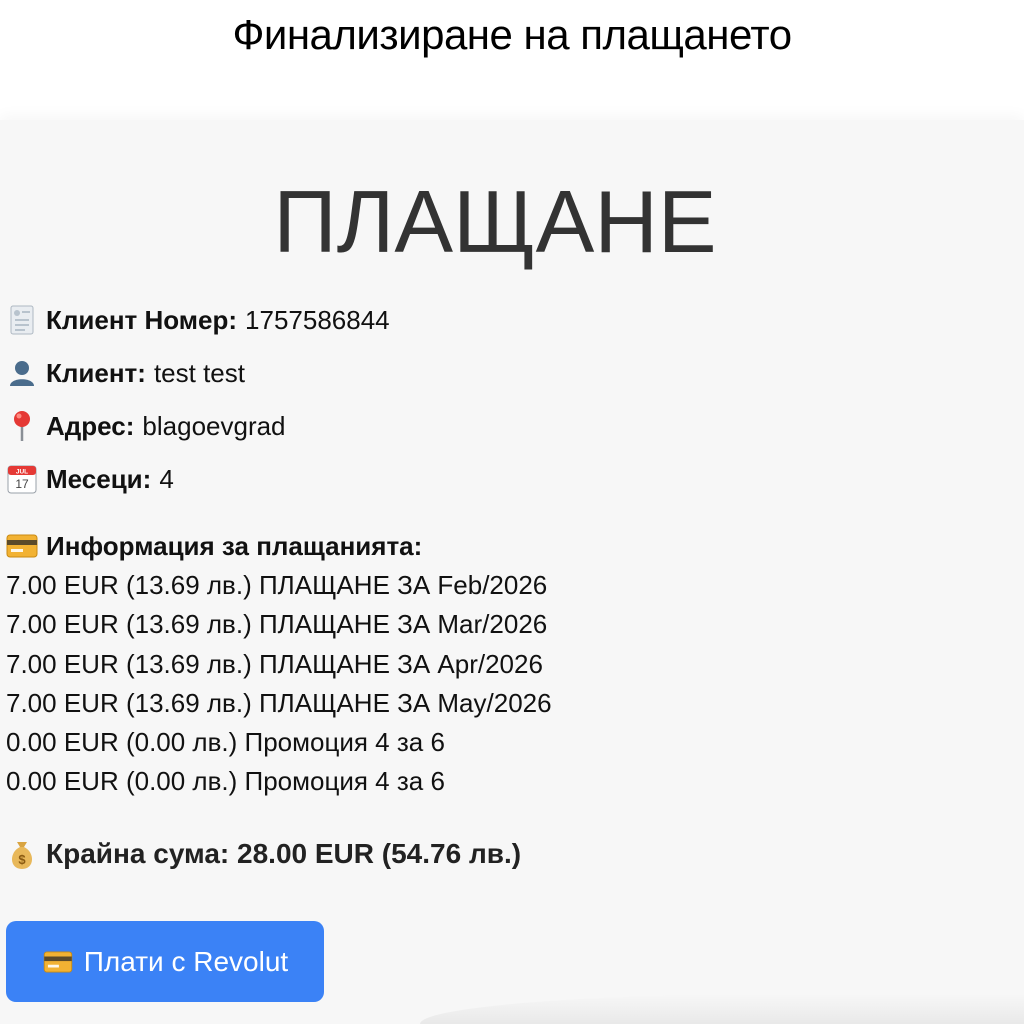  Describe the element at coordinates (214, 426) in the screenshot. I see `address-value: blagoevgrad` at that location.